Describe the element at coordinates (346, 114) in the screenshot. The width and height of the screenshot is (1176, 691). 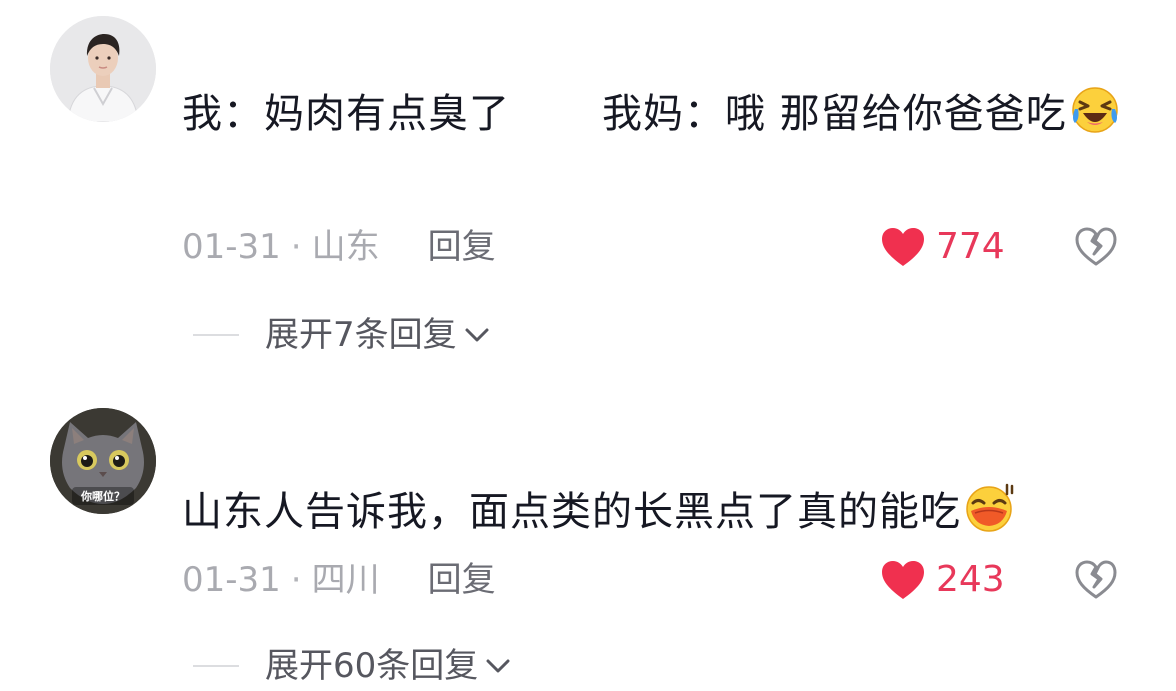
I see `comment-text-part-1: 我：妈肉有点臭了` at that location.